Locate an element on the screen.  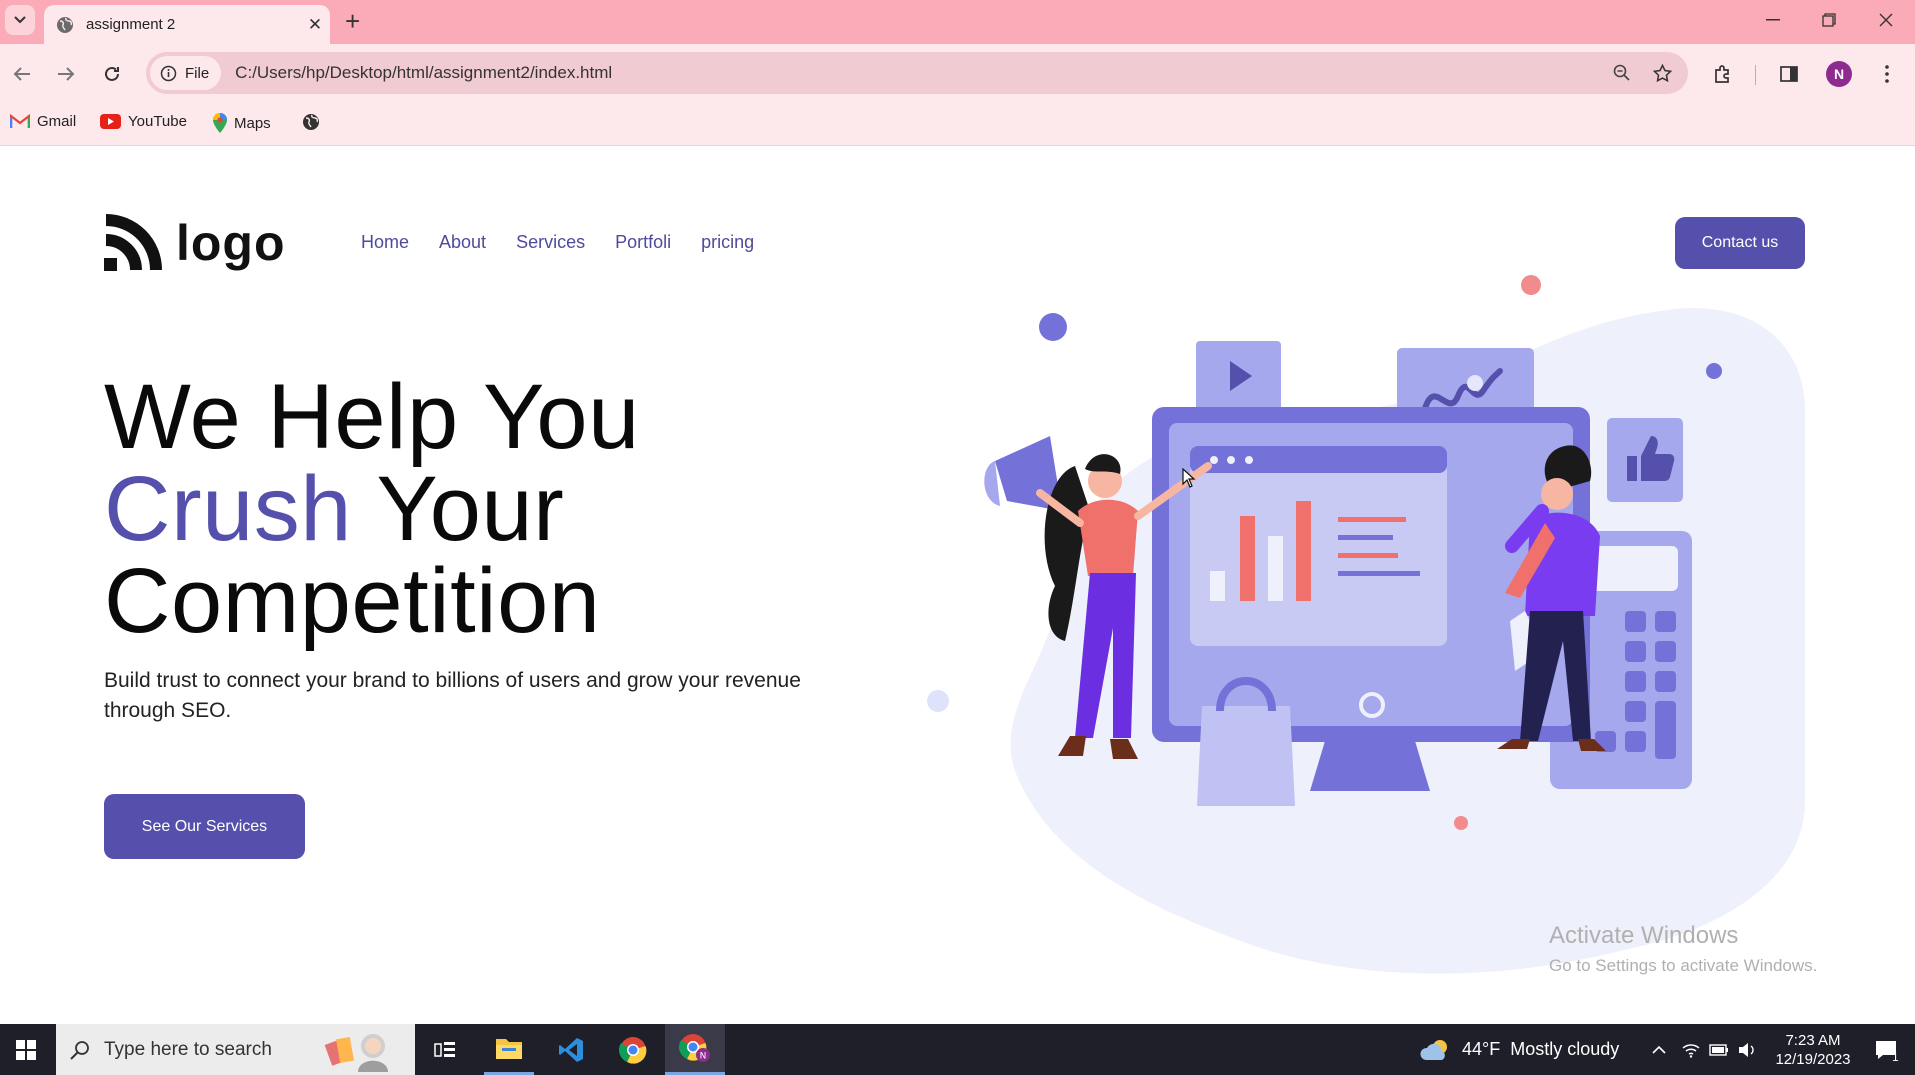
bookmark-label: YouTube is located at coordinates (157, 121).